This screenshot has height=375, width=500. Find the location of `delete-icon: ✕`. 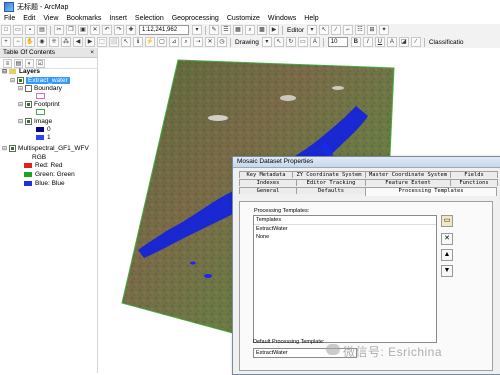

delete-icon: ✕ is located at coordinates (95, 30).